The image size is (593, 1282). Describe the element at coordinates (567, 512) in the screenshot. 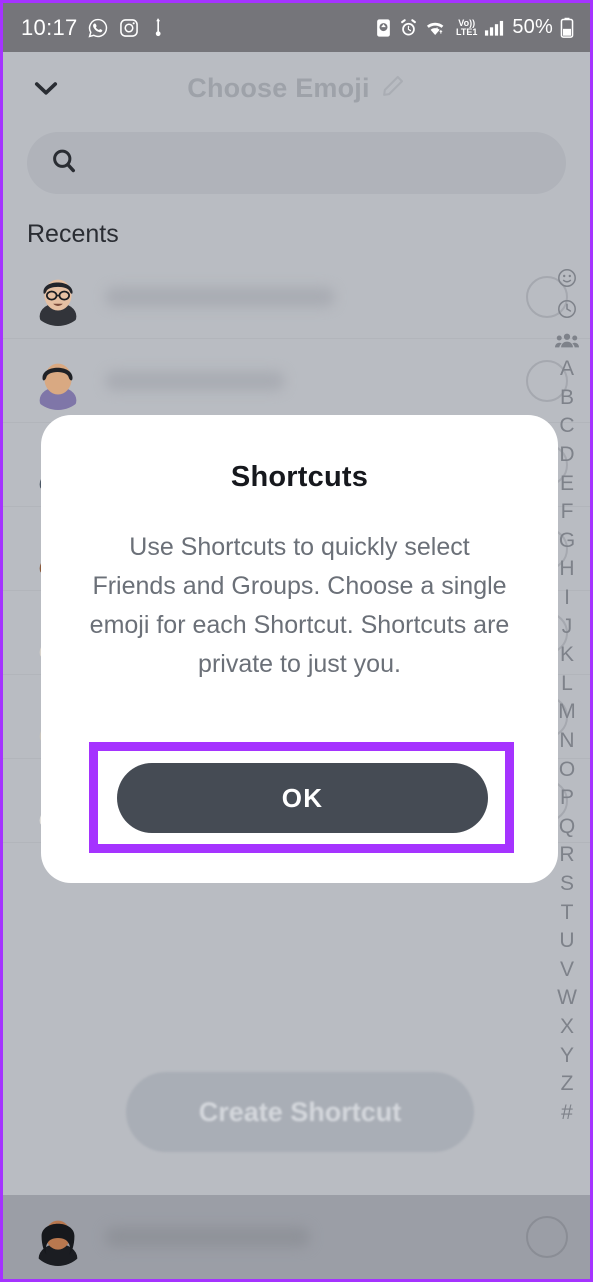

I see `index-letter: F` at that location.